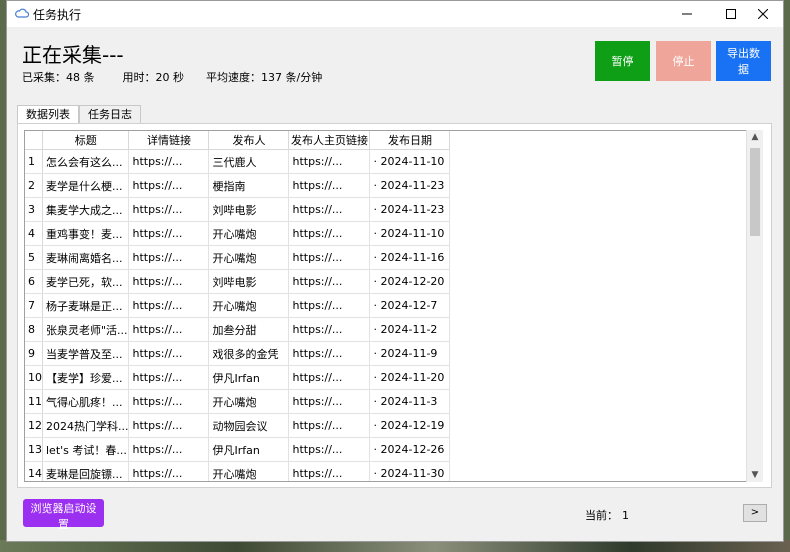 The width and height of the screenshot is (790, 552). Describe the element at coordinates (34, 449) in the screenshot. I see `row-number: 13` at that location.